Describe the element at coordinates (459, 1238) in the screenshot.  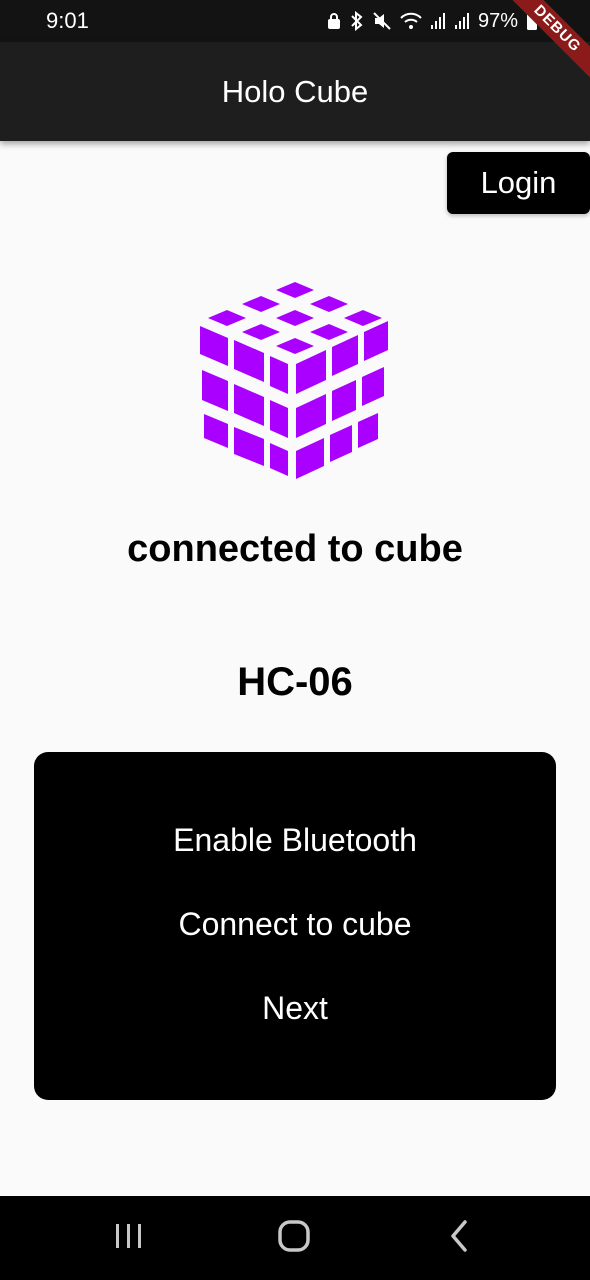
I see `back-icon` at that location.